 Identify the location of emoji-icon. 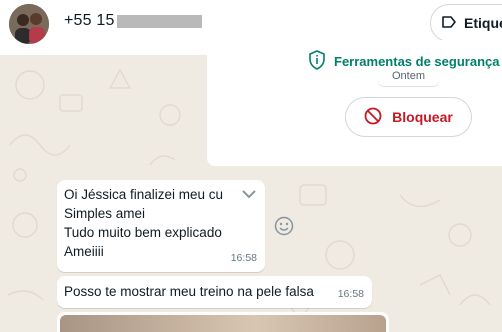
(284, 226).